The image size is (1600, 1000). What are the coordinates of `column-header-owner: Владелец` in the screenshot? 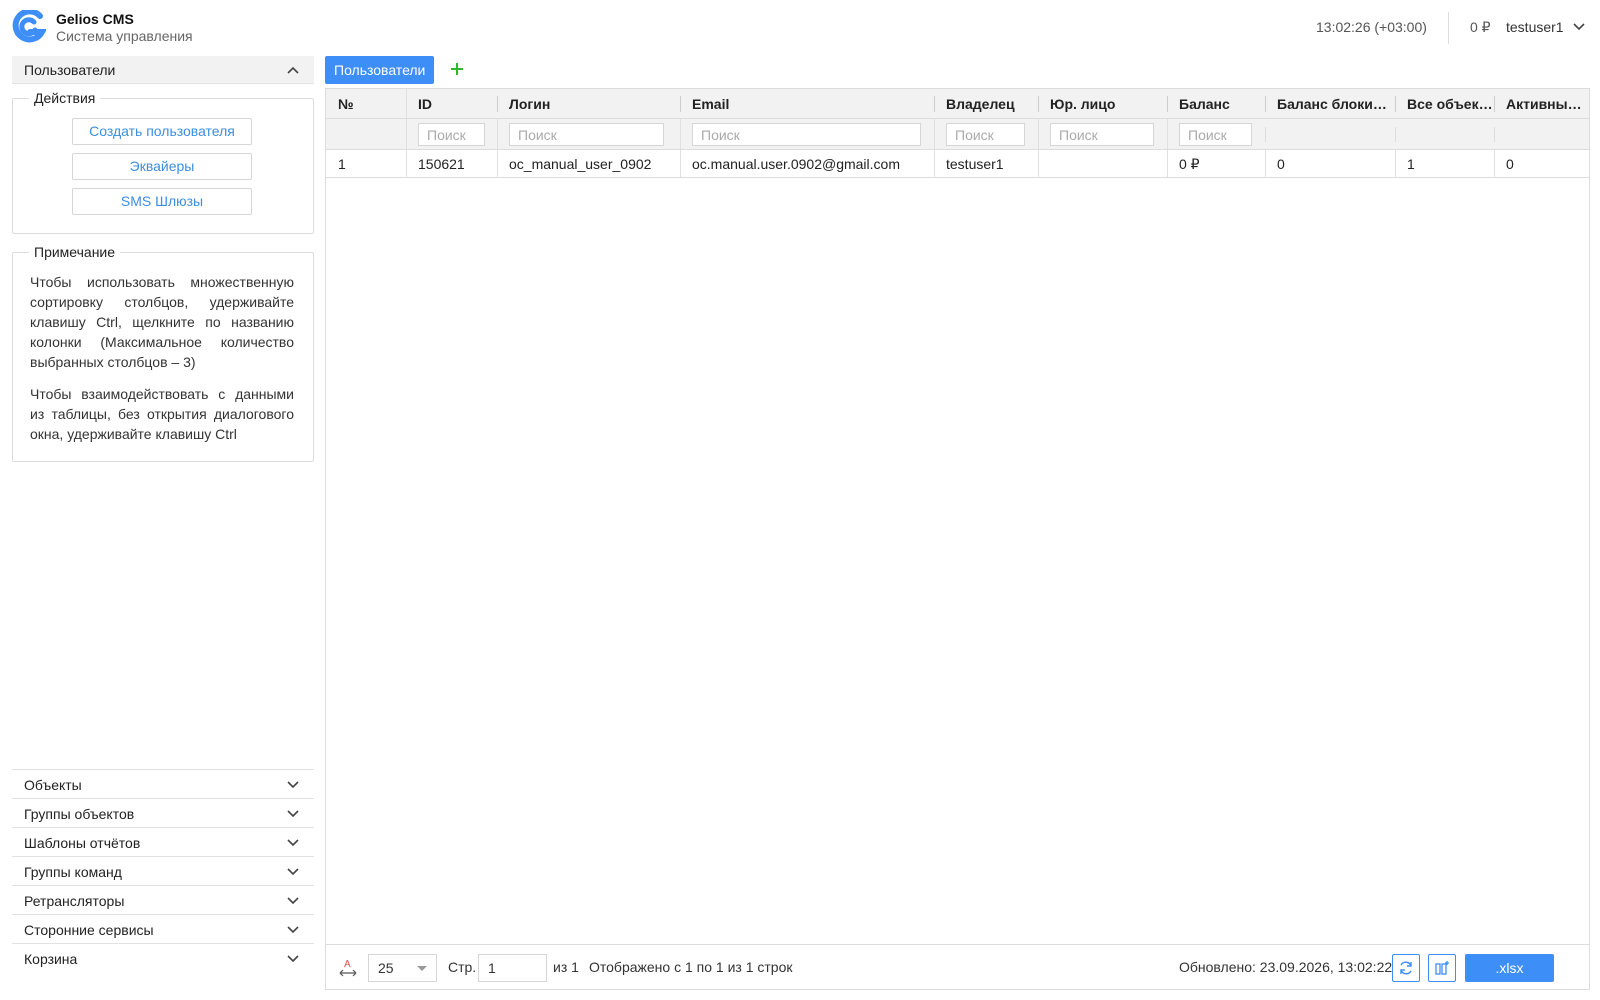 It's located at (986, 104).